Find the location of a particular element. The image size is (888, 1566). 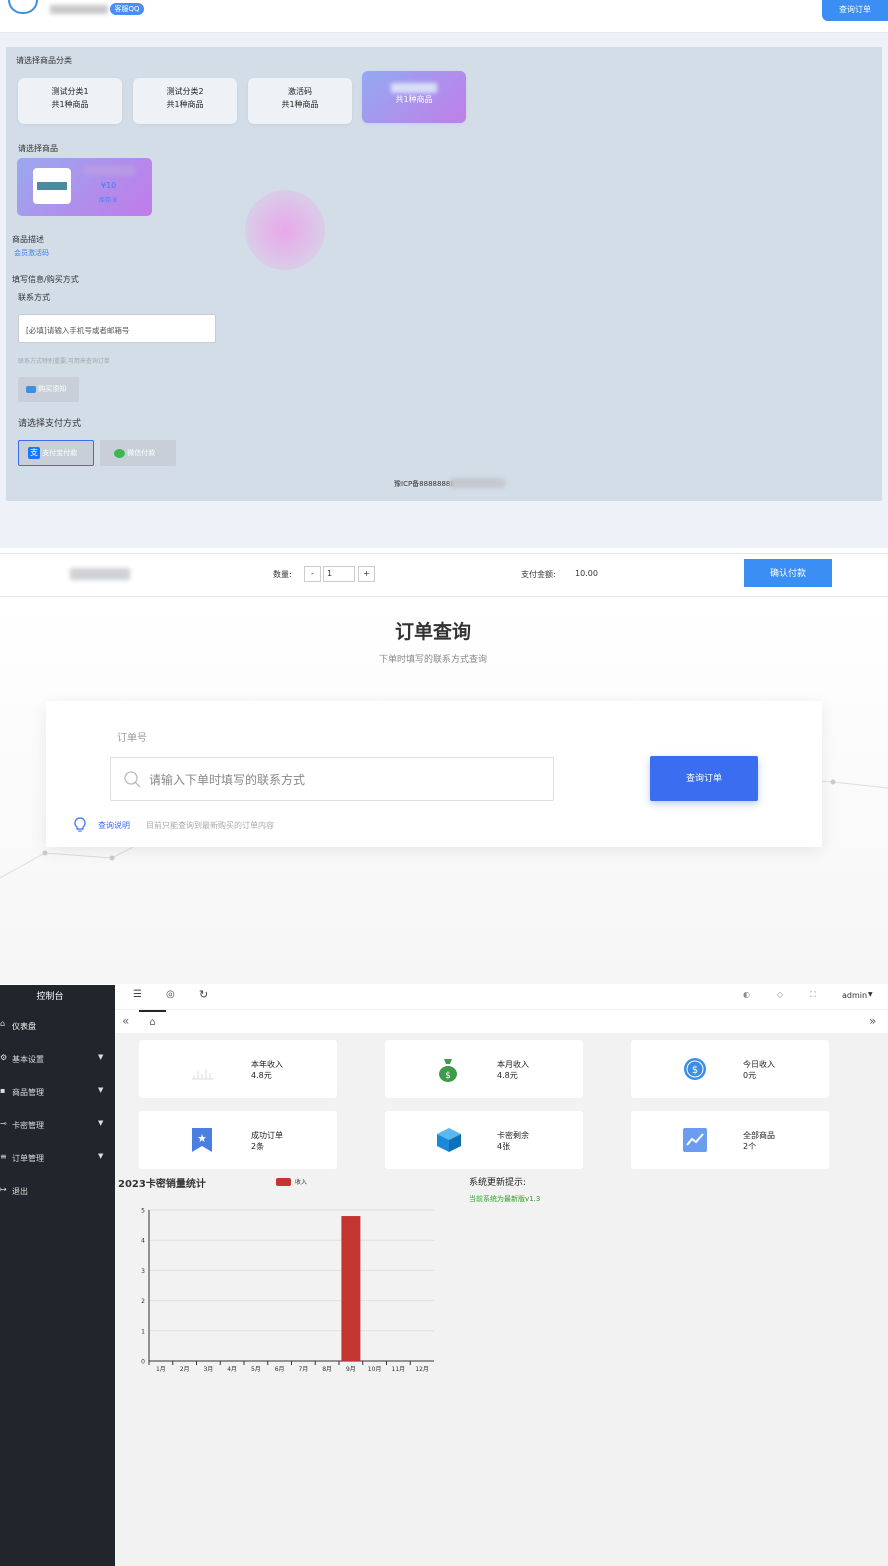

stat-value: 4张 is located at coordinates (504, 1146).